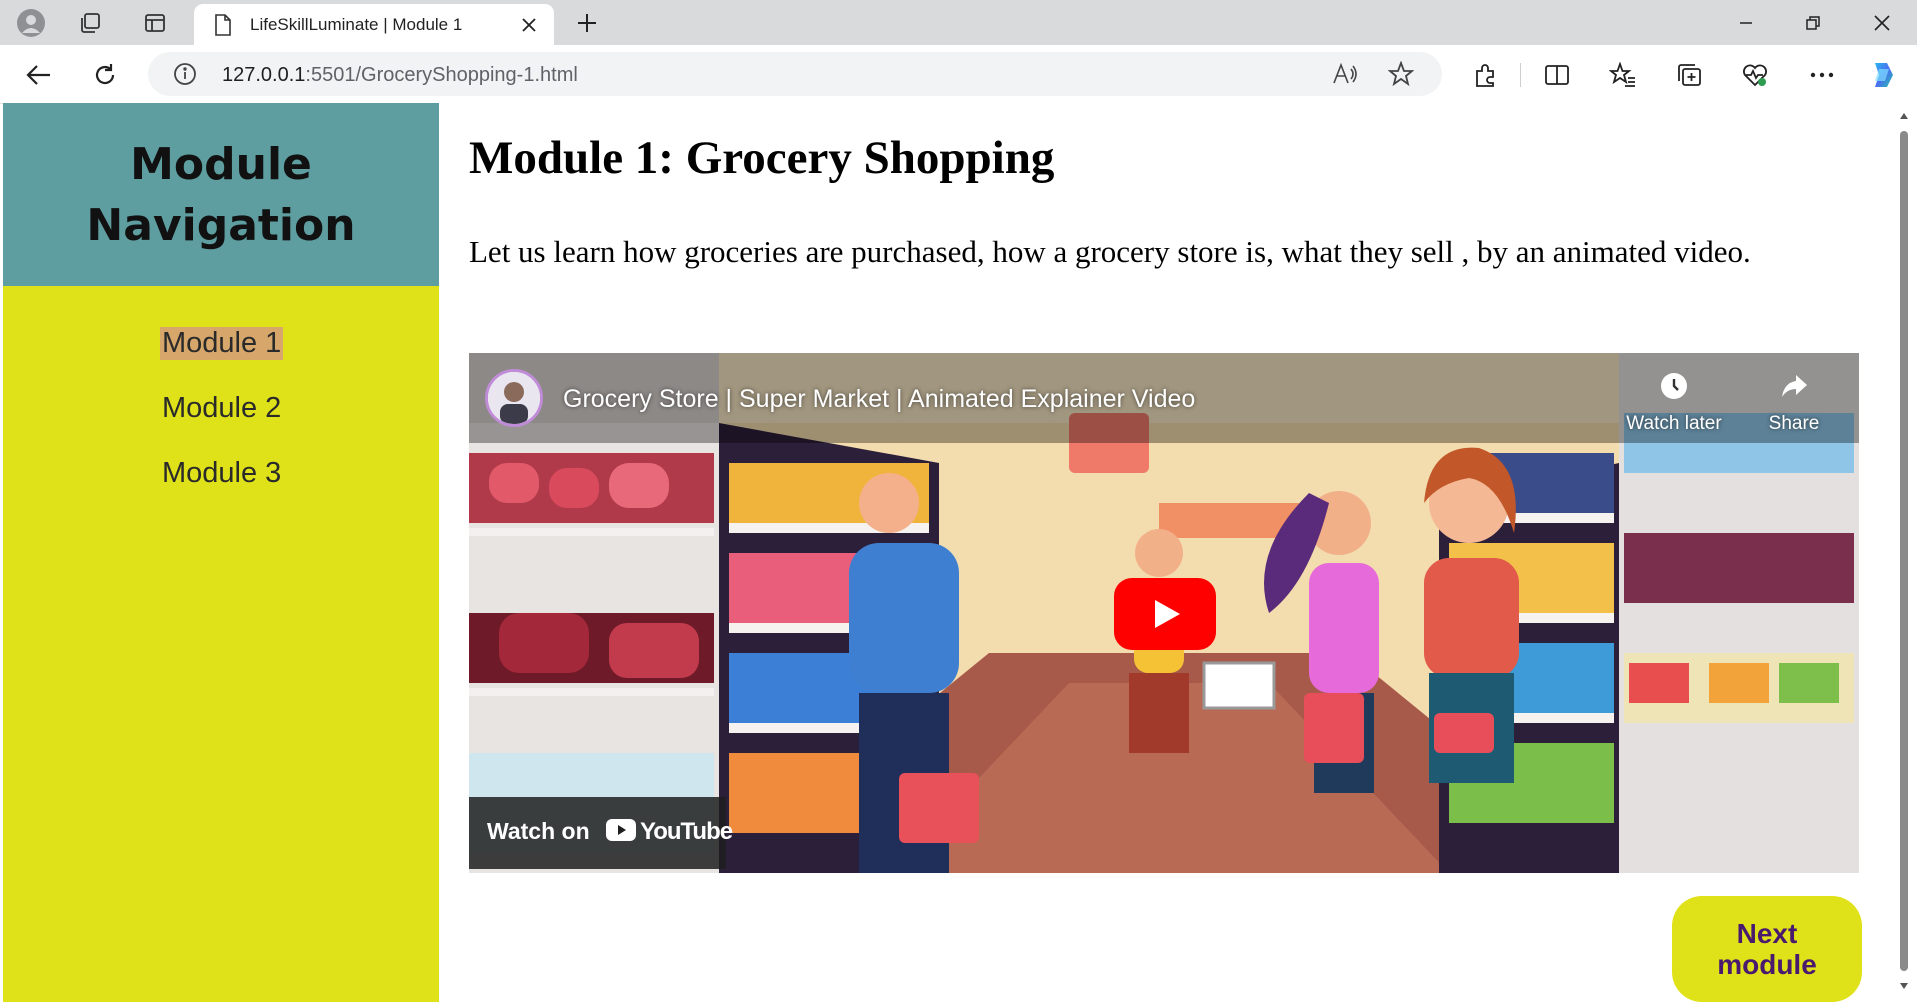 This screenshot has height=1007, width=1917. I want to click on play-button, so click(1165, 614).